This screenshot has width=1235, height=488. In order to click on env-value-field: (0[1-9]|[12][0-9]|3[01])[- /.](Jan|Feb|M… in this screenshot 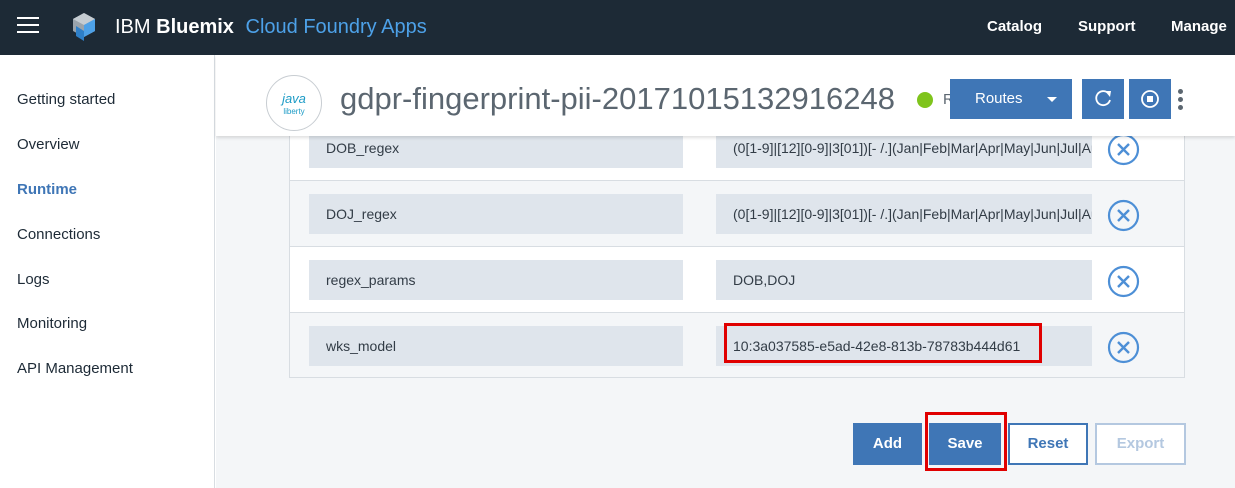, I will do `click(904, 214)`.